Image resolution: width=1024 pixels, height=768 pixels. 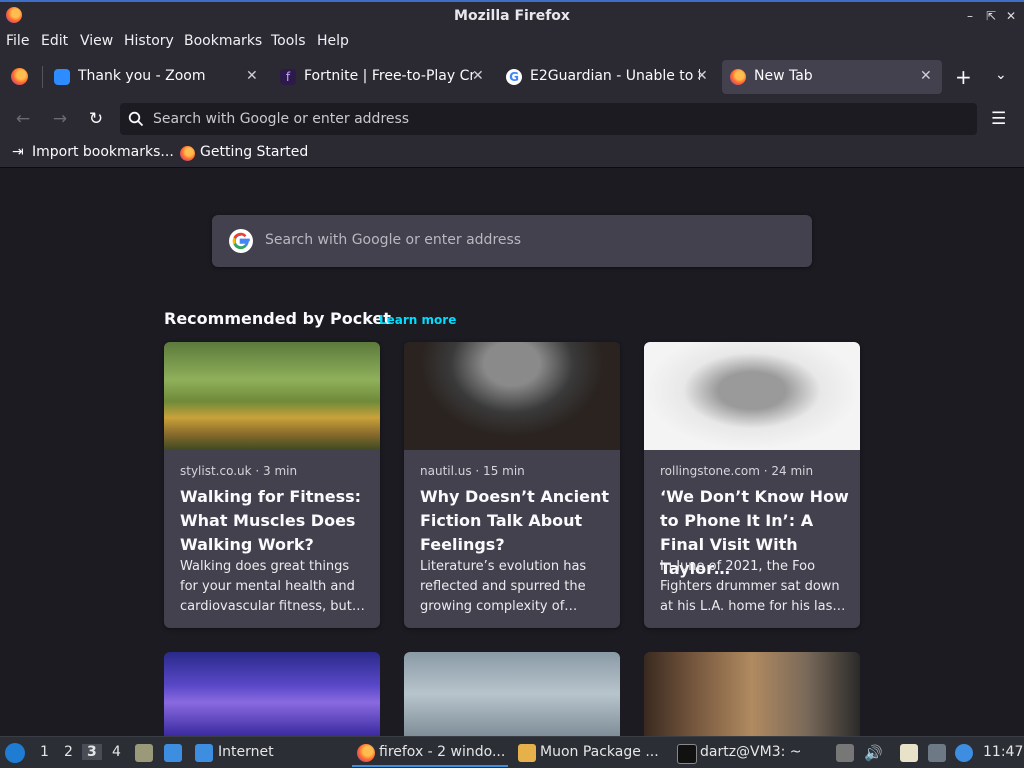 What do you see at coordinates (239, 471) in the screenshot?
I see `card-source: stylist.co.uk · 3 min` at bounding box center [239, 471].